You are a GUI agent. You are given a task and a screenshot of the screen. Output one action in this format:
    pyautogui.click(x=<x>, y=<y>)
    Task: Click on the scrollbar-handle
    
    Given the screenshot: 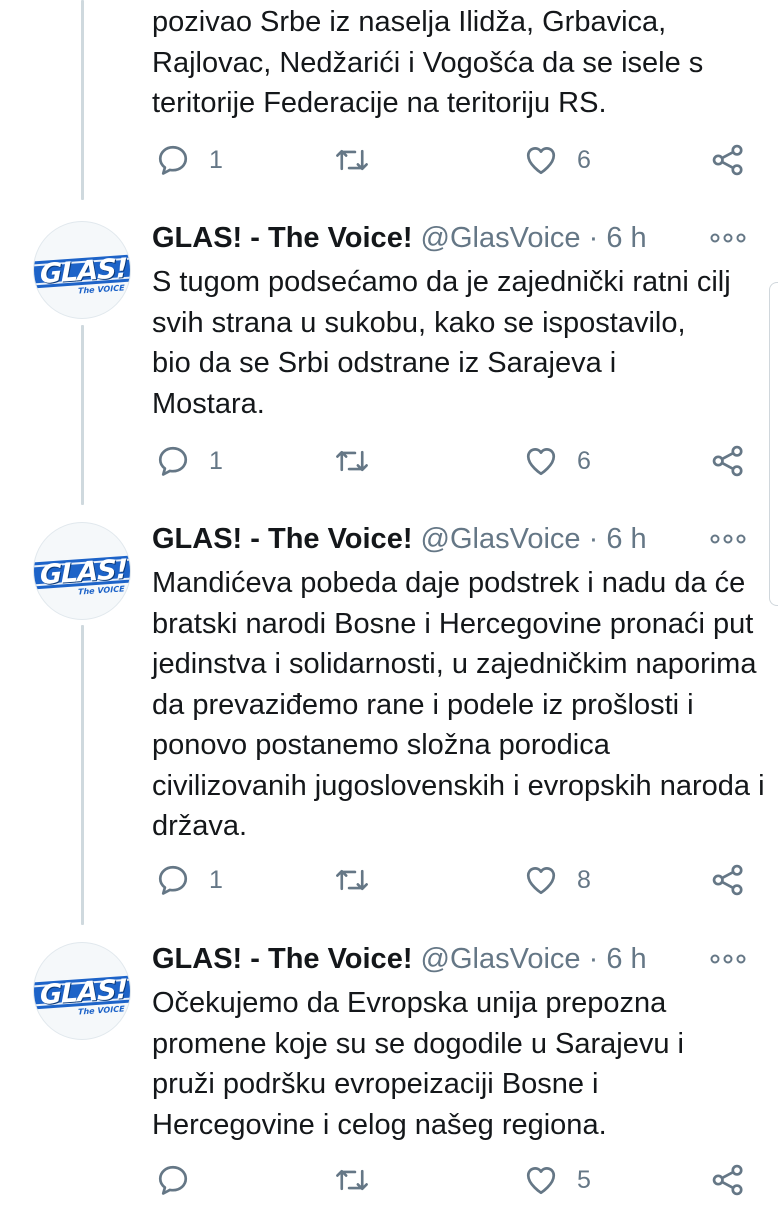 What is the action you would take?
    pyautogui.click(x=773, y=444)
    